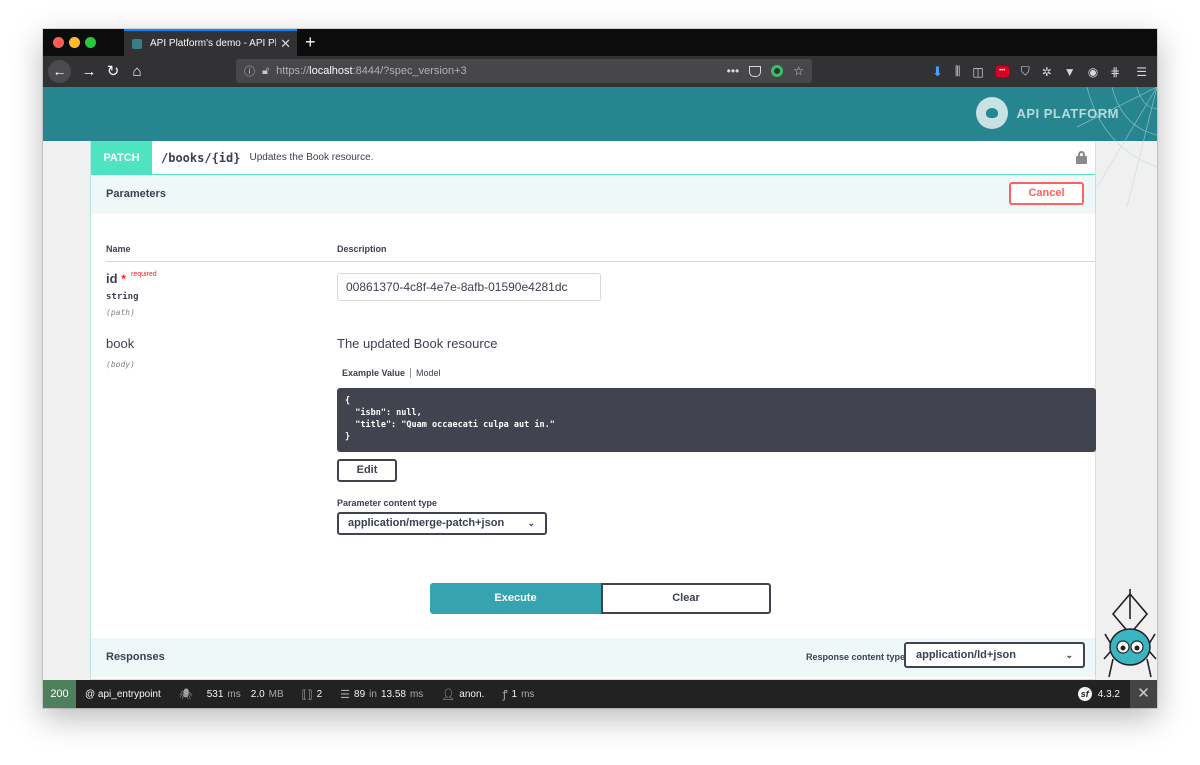 The image size is (1200, 765). What do you see at coordinates (135, 656) in the screenshot?
I see `responses-title: Responses` at bounding box center [135, 656].